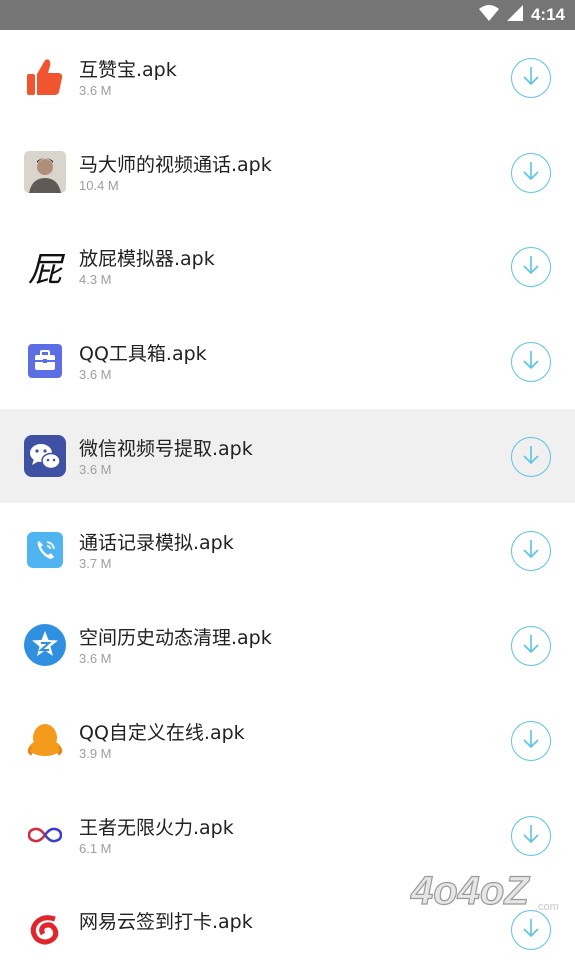  What do you see at coordinates (287, 15) in the screenshot?
I see `status-bar: 4:14` at bounding box center [287, 15].